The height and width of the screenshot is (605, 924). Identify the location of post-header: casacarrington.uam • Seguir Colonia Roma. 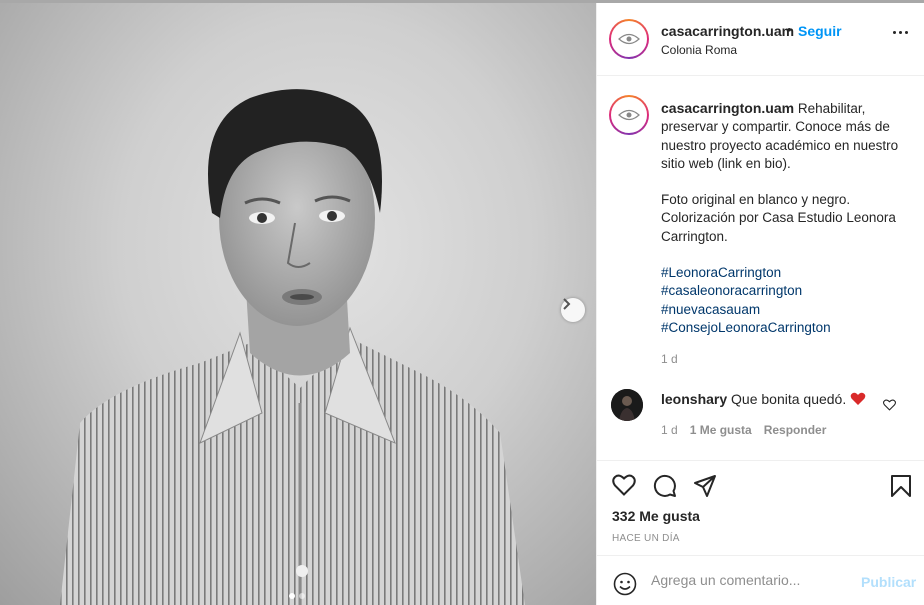
(760, 39).